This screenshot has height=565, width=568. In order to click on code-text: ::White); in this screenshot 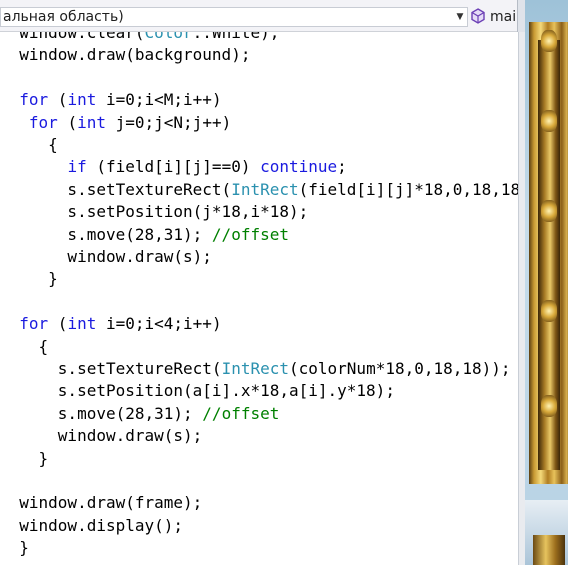, I will do `click(236, 37)`.